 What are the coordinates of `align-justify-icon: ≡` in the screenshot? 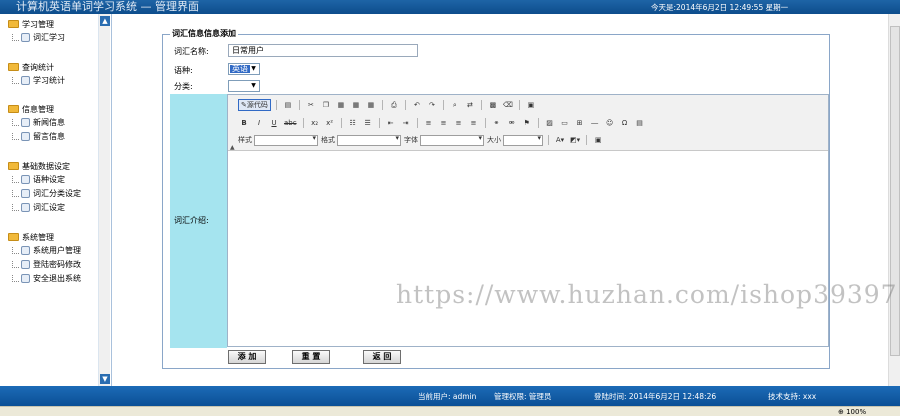 It's located at (474, 123).